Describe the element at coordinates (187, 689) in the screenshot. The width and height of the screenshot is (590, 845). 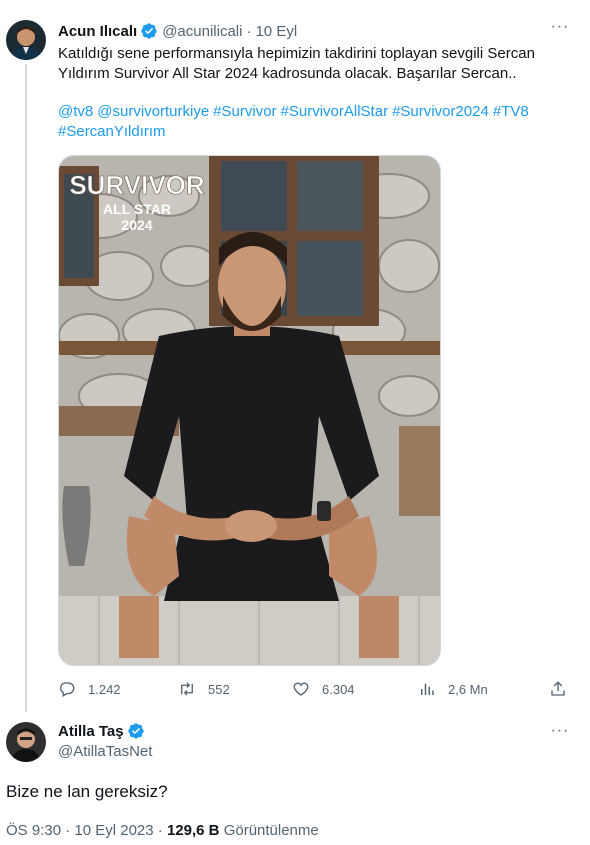
I see `retweet-icon` at that location.